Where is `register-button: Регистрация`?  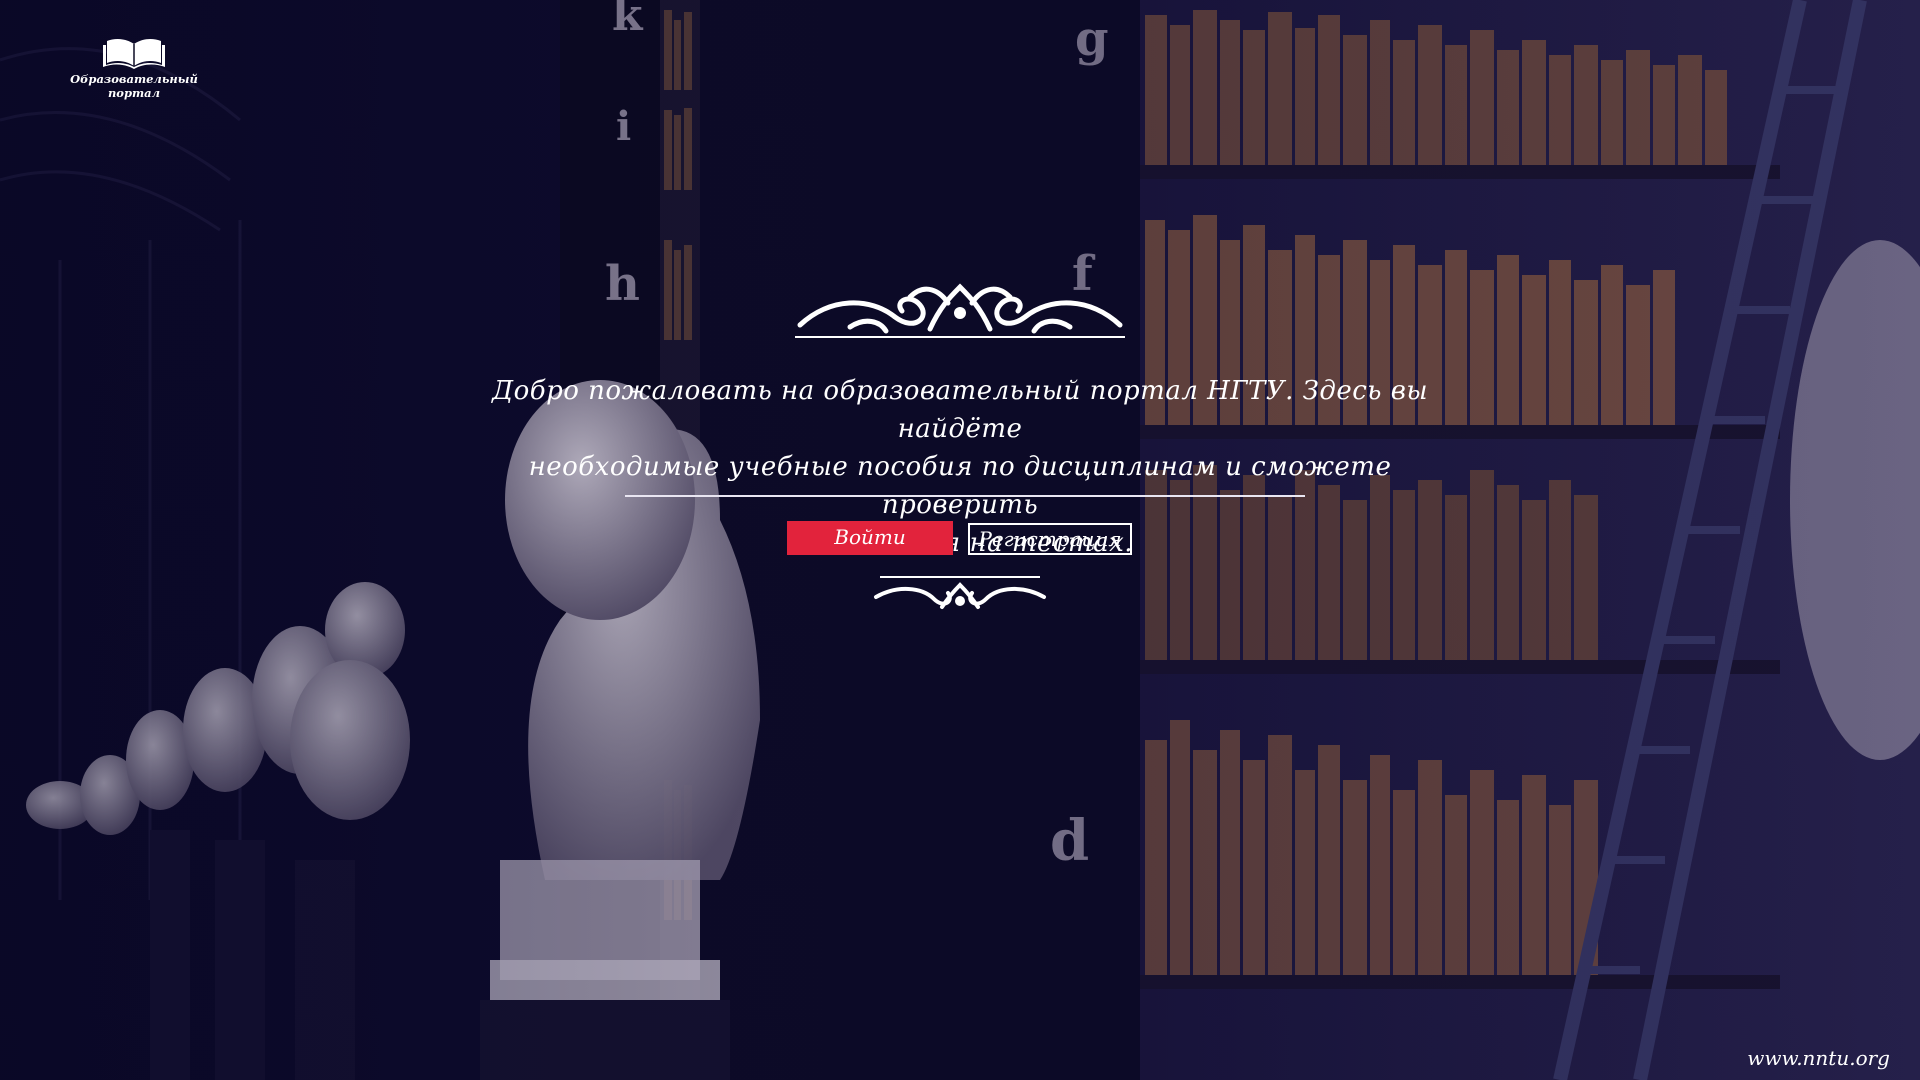
register-button: Регистрация is located at coordinates (1050, 539).